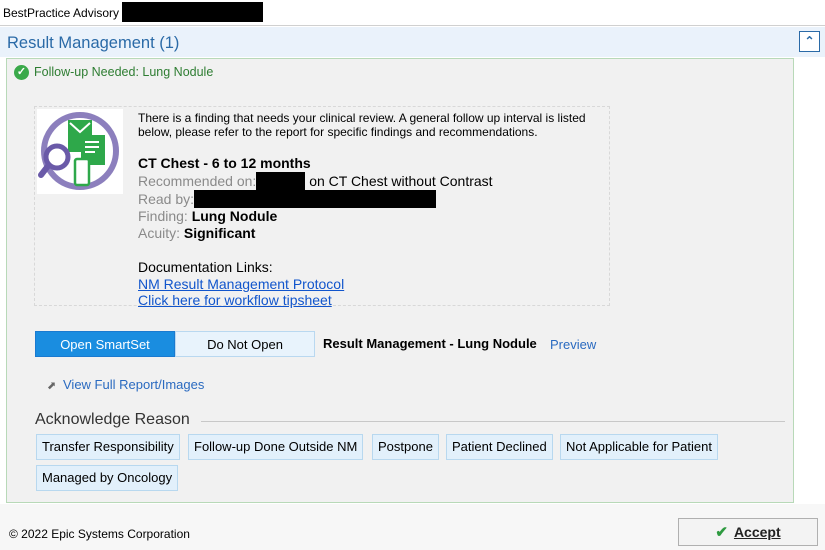 This screenshot has height=550, width=825. I want to click on reason-managed-by-oncology: Managed by Oncology, so click(107, 478).